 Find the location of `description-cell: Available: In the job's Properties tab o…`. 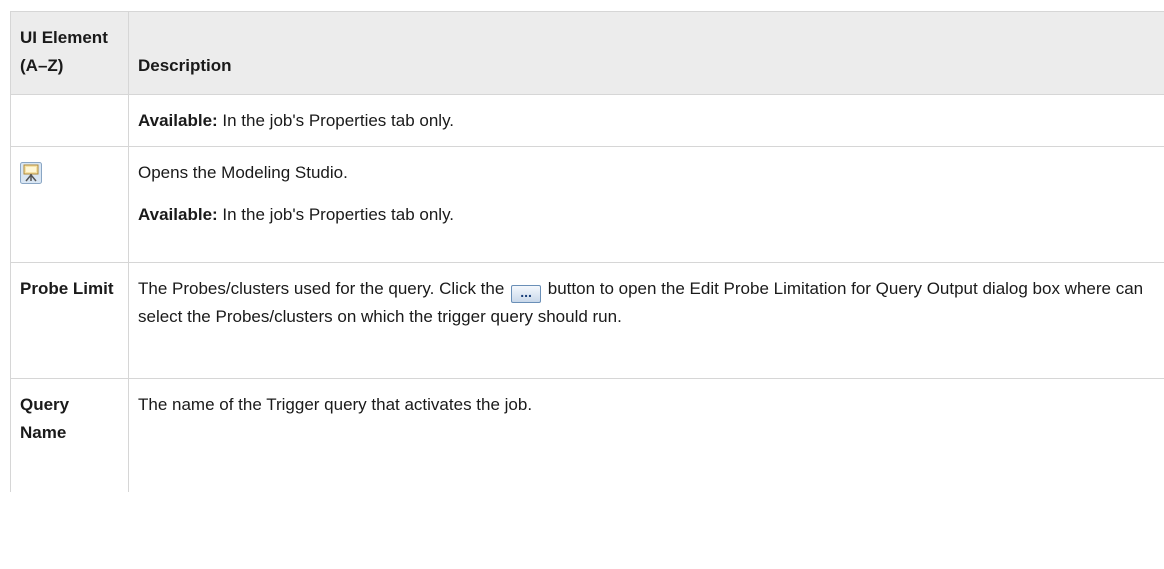

description-cell: Available: In the job's Properties tab o… is located at coordinates (646, 120).